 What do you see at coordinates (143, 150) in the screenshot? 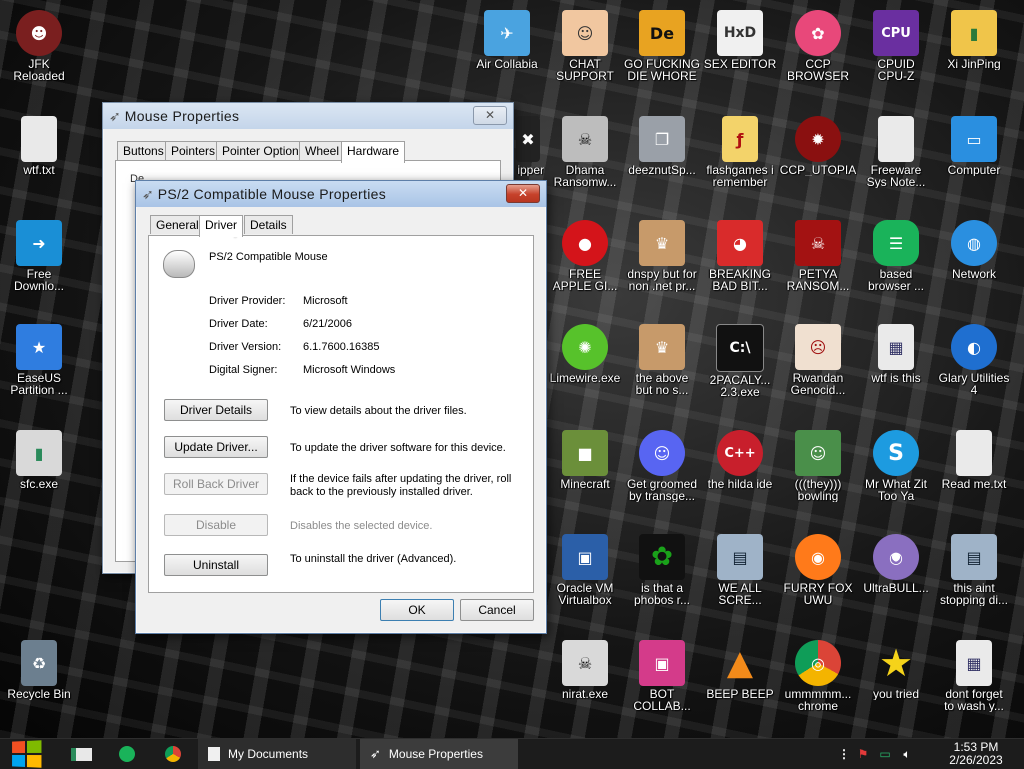
I see `tab-buttons: Buttons` at bounding box center [143, 150].